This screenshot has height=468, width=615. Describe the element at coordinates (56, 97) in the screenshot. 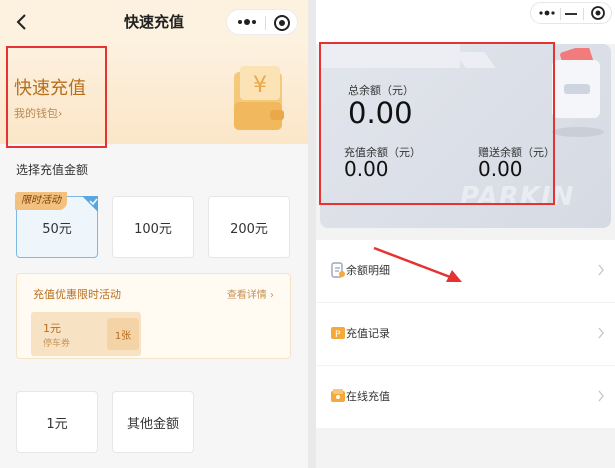

I see `highlight-box-banner` at that location.